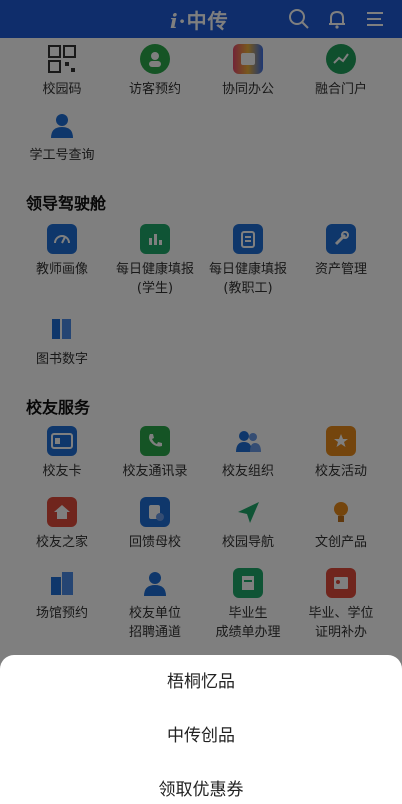  I want to click on sheet-item-wutong: 梧桐忆品, so click(201, 682).